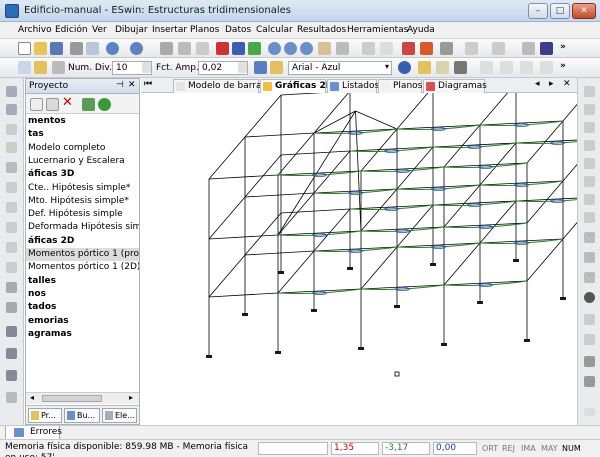 The width and height of the screenshot is (600, 457). I want to click on menu-archivo: Archivo, so click(35, 30).